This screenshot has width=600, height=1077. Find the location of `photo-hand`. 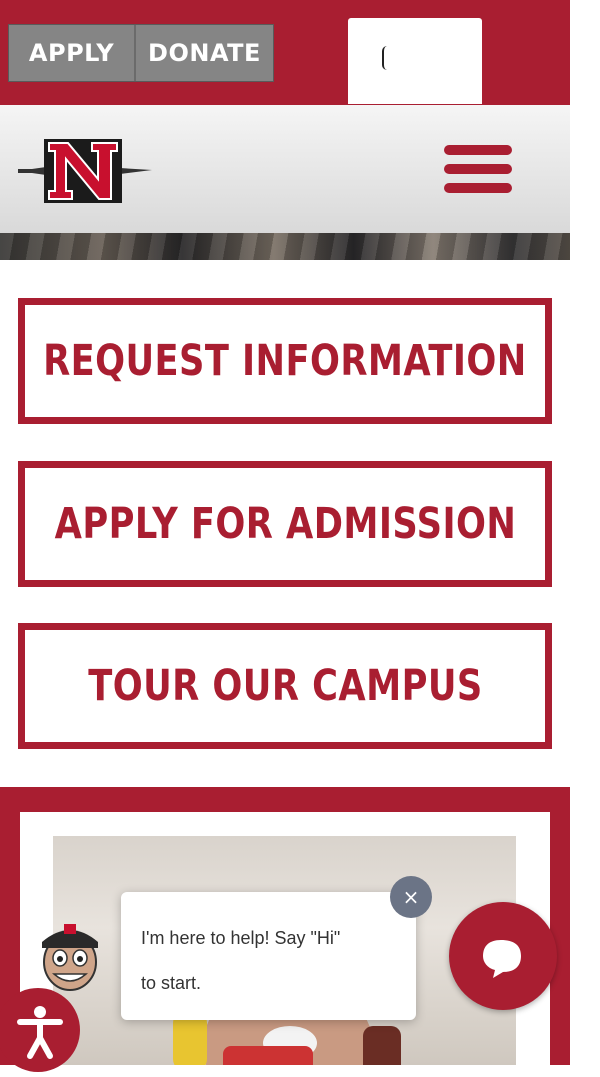

photo-hand is located at coordinates (382, 1045).